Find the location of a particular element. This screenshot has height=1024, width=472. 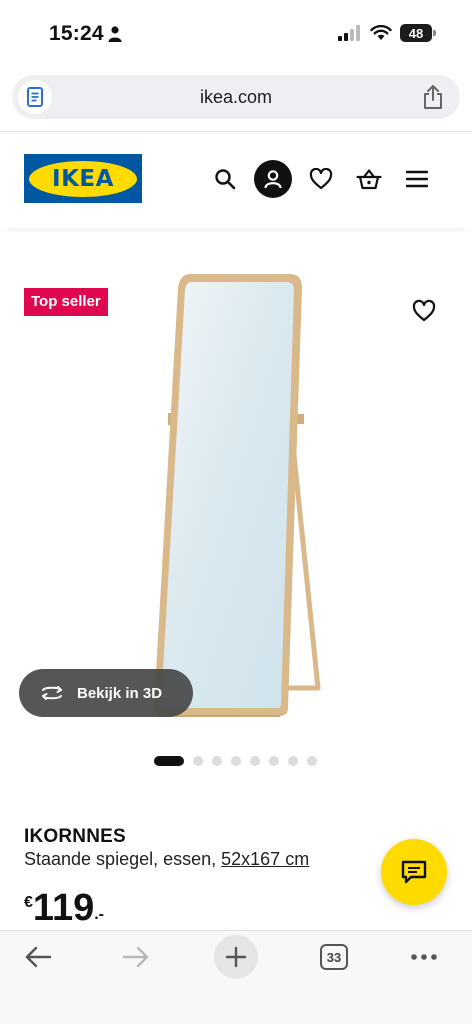

arrow-right-icon is located at coordinates (135, 957).